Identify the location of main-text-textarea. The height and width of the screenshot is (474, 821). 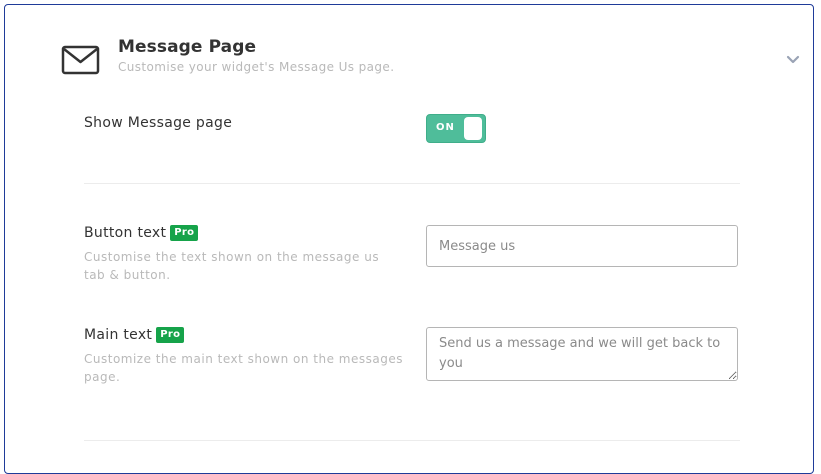
(582, 354).